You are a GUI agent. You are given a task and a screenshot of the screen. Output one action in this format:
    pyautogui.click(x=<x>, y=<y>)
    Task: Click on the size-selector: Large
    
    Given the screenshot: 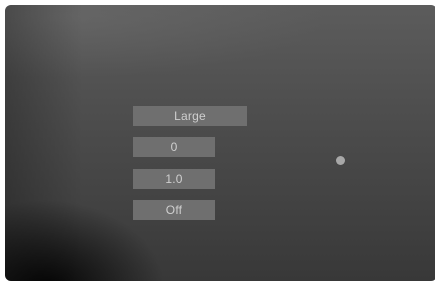 What is the action you would take?
    pyautogui.click(x=190, y=116)
    